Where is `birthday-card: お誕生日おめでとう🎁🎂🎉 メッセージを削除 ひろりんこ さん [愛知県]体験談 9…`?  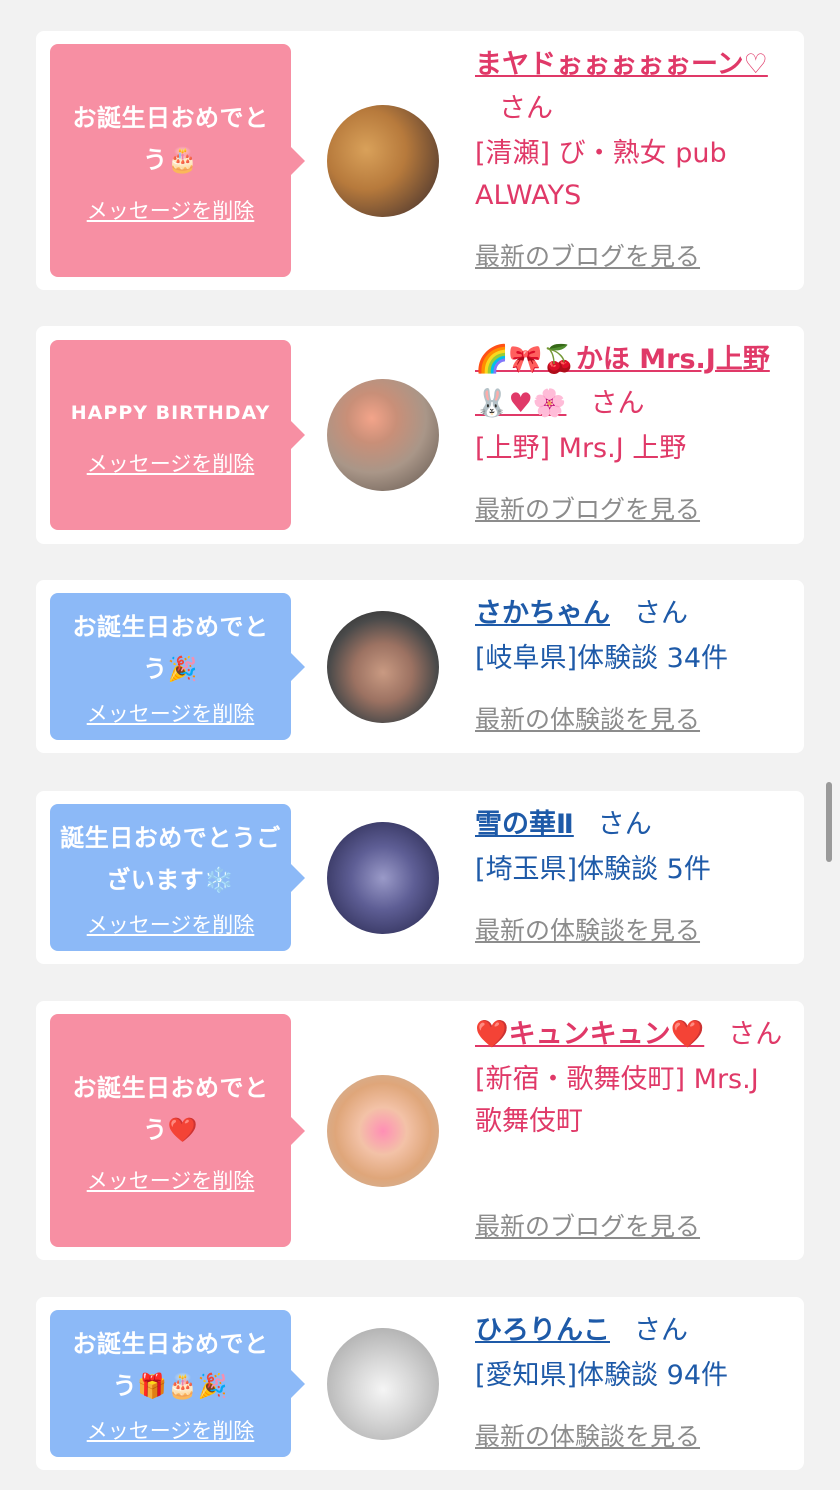 birthday-card: お誕生日おめでとう🎁🎂🎉 メッセージを削除 ひろりんこ さん [愛知県]体験談 9… is located at coordinates (420, 1383).